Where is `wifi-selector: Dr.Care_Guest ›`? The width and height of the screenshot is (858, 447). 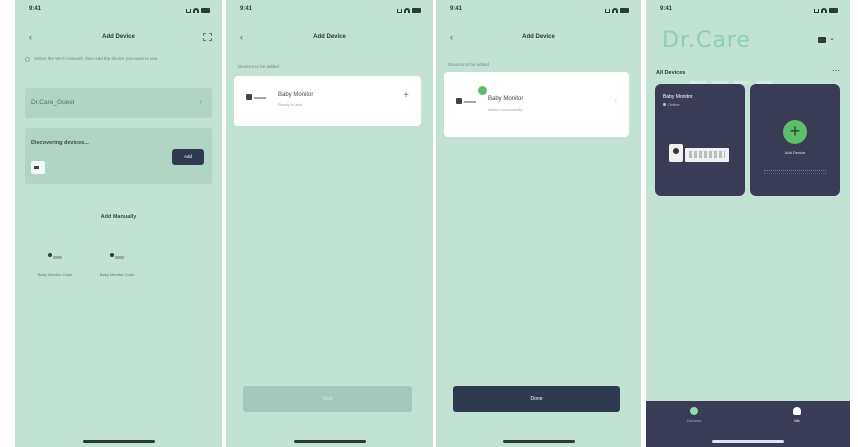
wifi-selector: Dr.Care_Guest › is located at coordinates (118, 103).